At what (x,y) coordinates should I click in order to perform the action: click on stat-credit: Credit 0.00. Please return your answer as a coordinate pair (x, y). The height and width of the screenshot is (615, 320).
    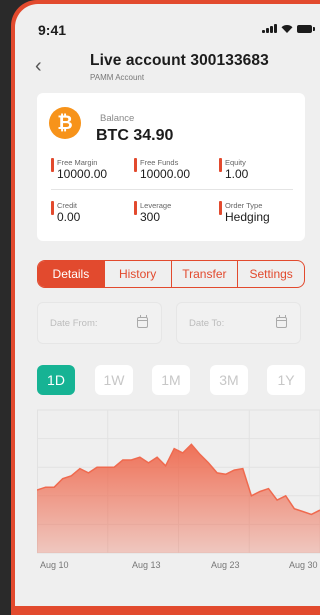
    Looking at the image, I should click on (65, 213).